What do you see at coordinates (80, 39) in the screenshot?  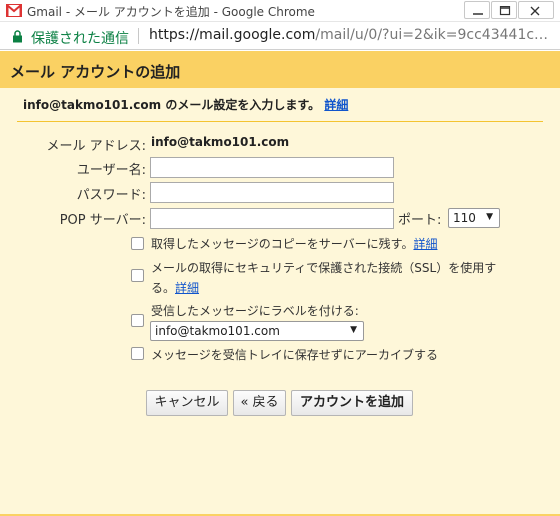 I see `secure-label: 保護された通信` at bounding box center [80, 39].